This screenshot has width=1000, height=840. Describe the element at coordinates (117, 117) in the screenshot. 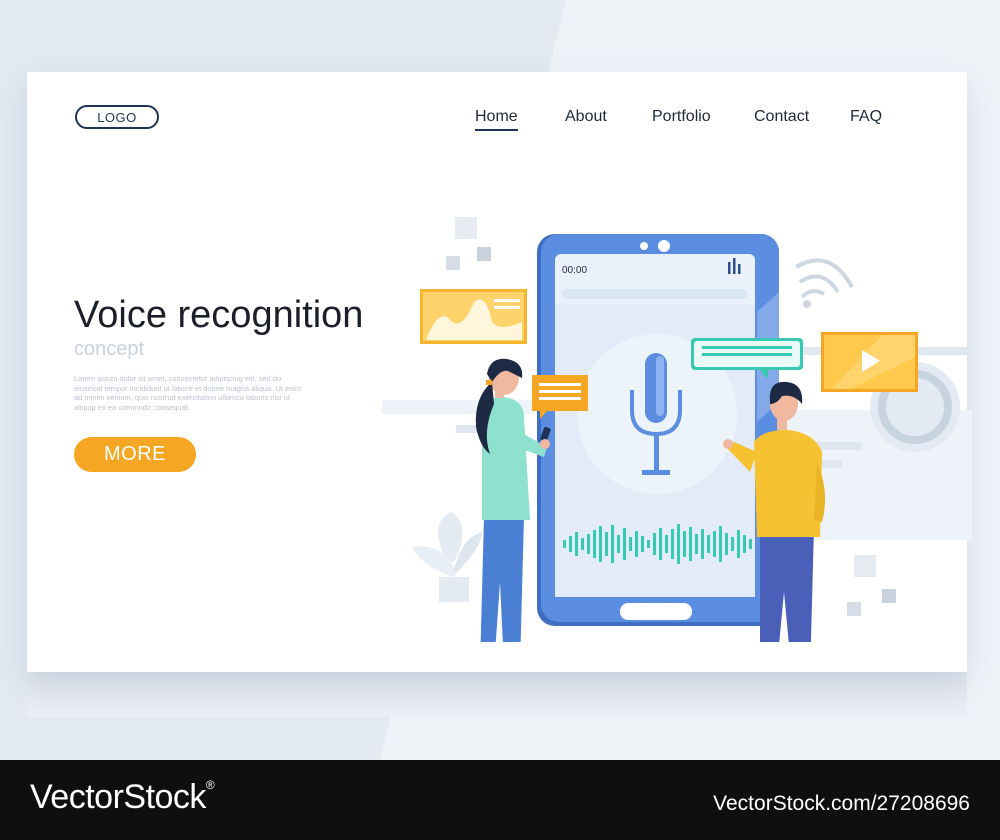

I see `logo: LOGO` at that location.